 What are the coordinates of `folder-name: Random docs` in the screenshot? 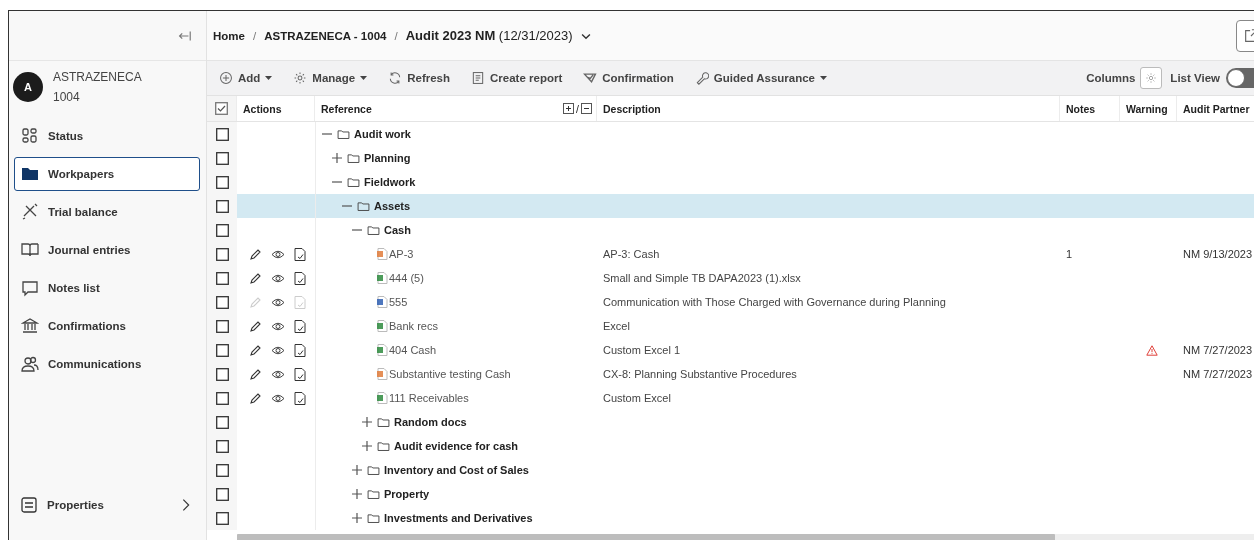 It's located at (430, 422).